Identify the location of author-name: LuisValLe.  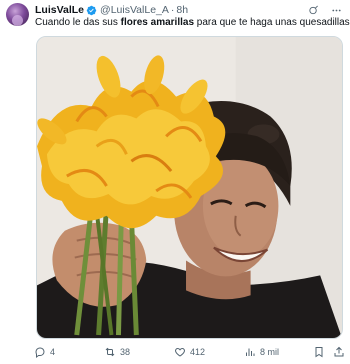
(59, 10).